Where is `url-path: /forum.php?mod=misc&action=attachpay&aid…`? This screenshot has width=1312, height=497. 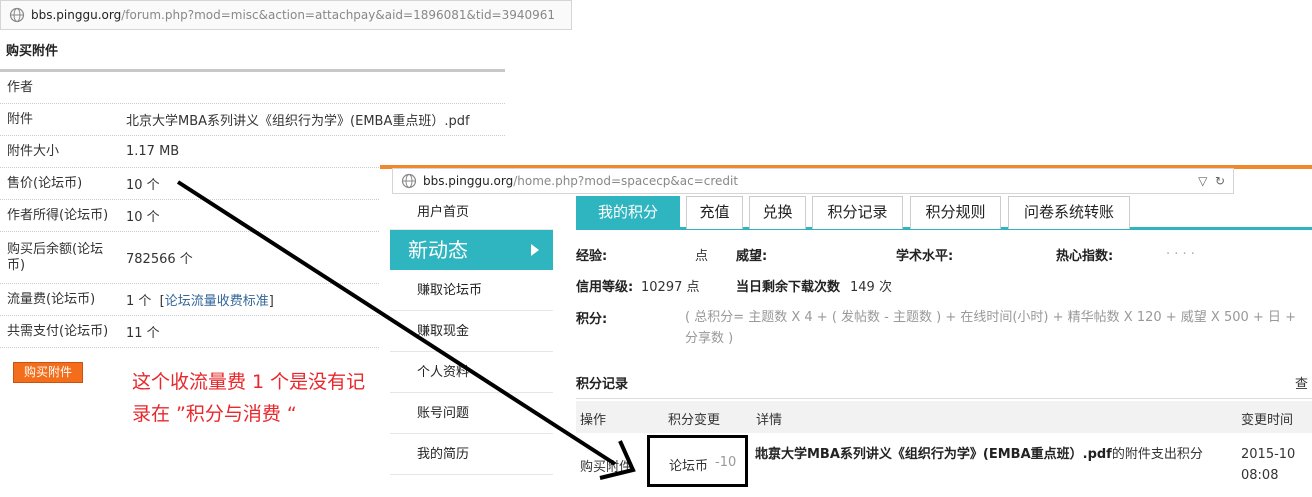
url-path: /forum.php?mod=misc&action=attachpay&aid… is located at coordinates (338, 15).